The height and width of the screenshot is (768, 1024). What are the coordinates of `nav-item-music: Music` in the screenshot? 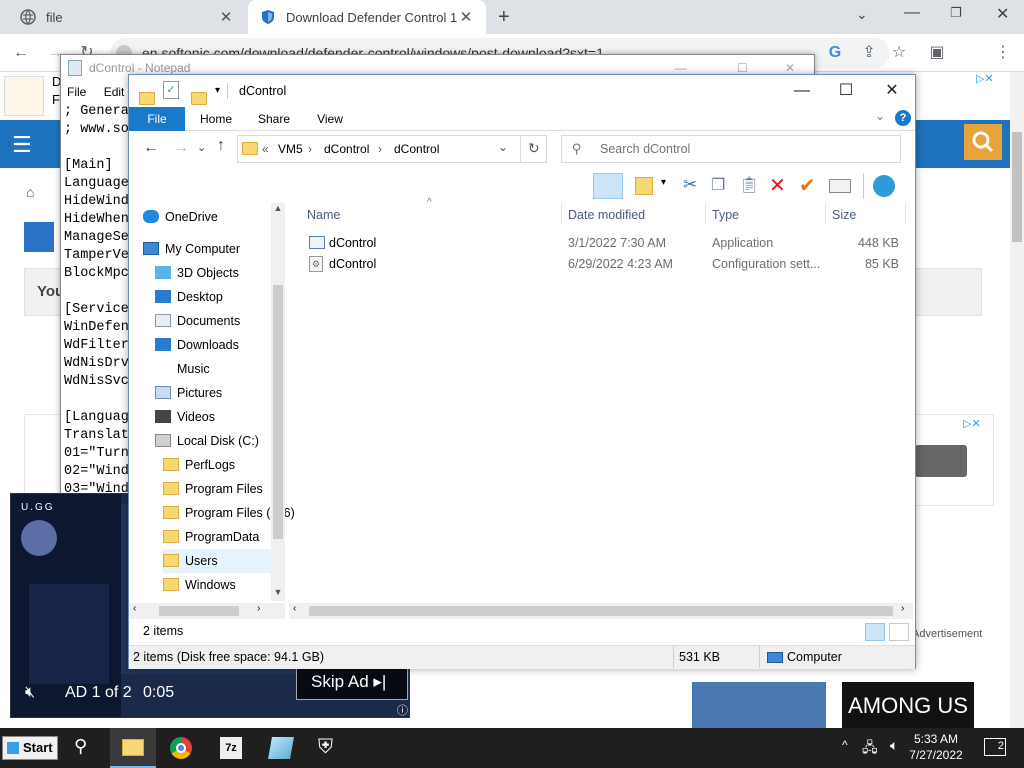 It's located at (213, 369).